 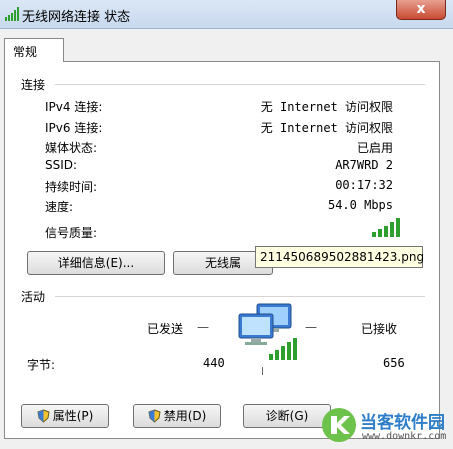 I want to click on file-tooltip: 211450689502881423.png, so click(x=339, y=257).